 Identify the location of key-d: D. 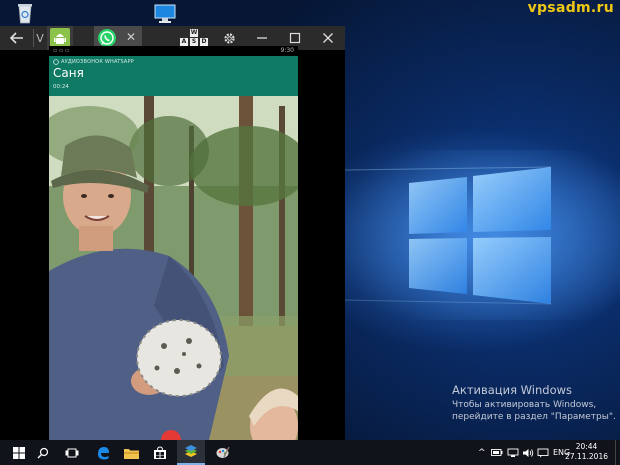
(204, 42).